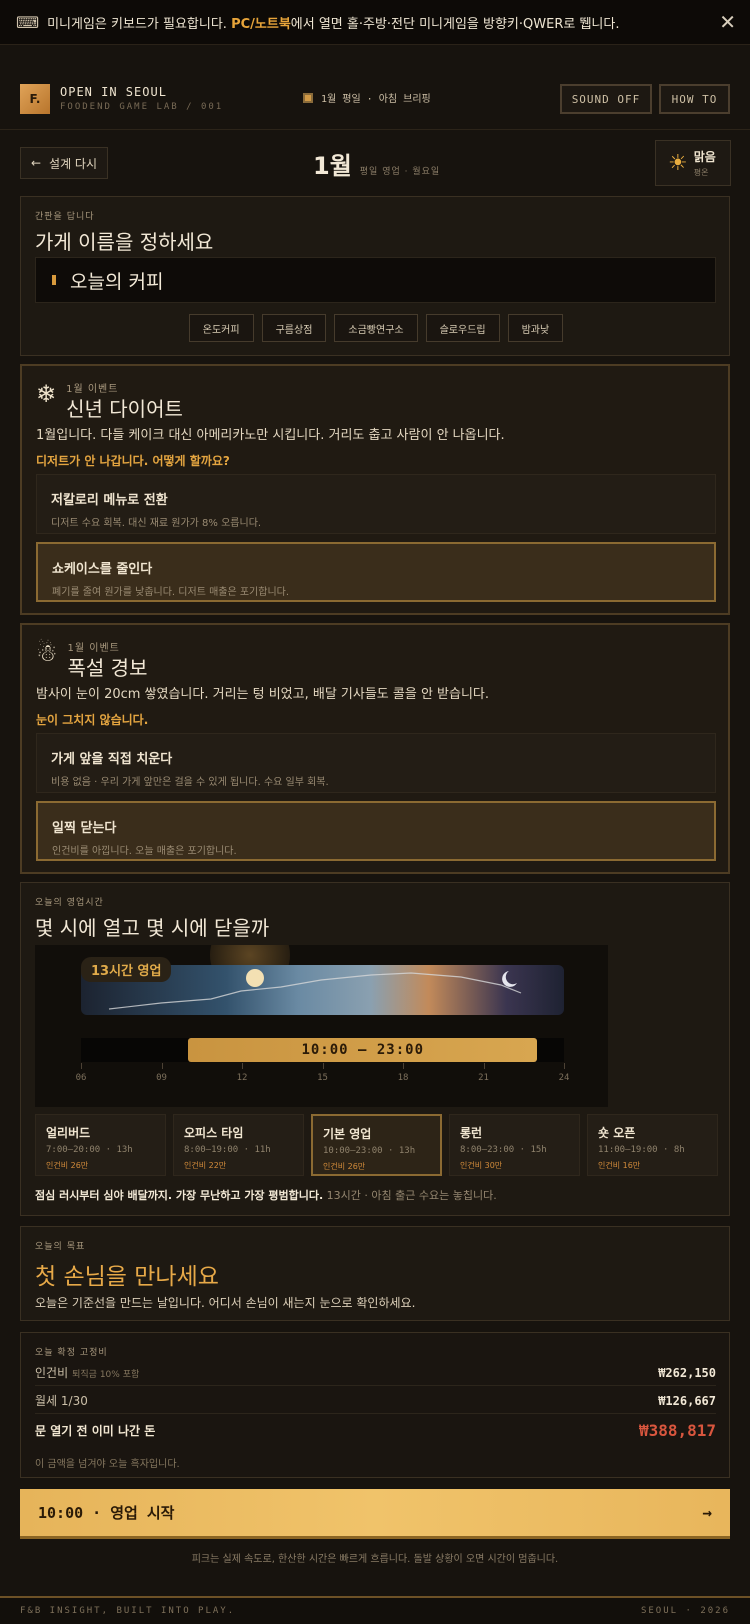 Image resolution: width=750 pixels, height=1624 pixels. I want to click on preset-name: 숏 오픈, so click(617, 1133).